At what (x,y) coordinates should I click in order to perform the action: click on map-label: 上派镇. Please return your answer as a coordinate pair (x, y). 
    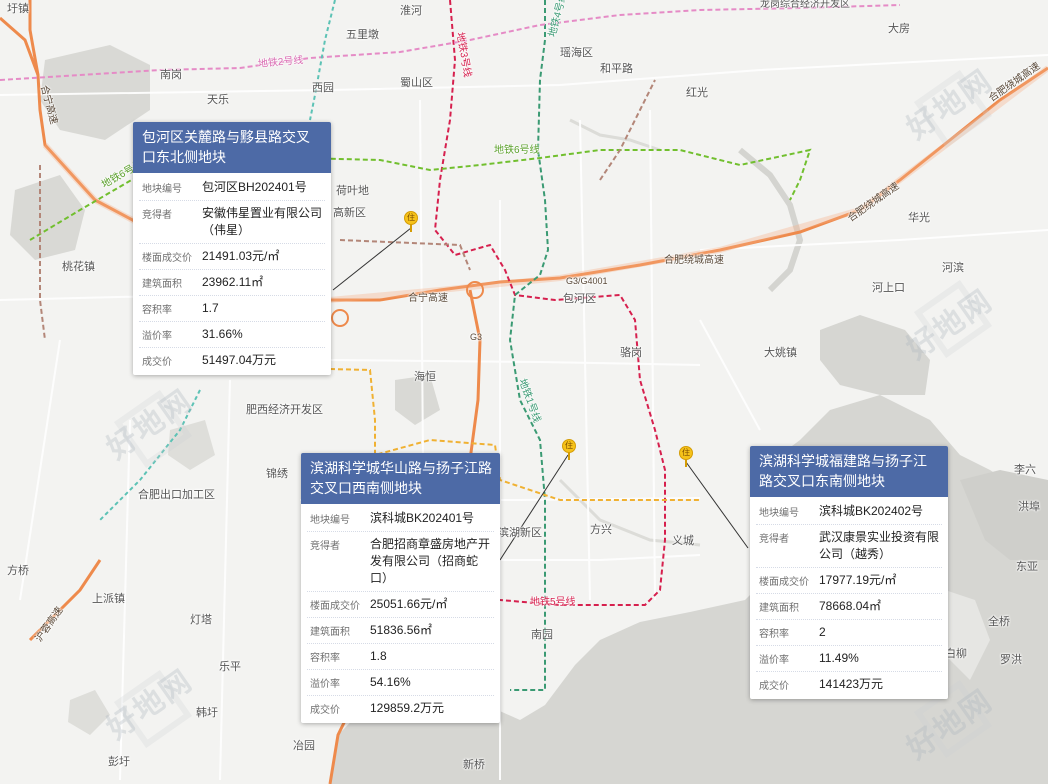
    Looking at the image, I should click on (108, 599).